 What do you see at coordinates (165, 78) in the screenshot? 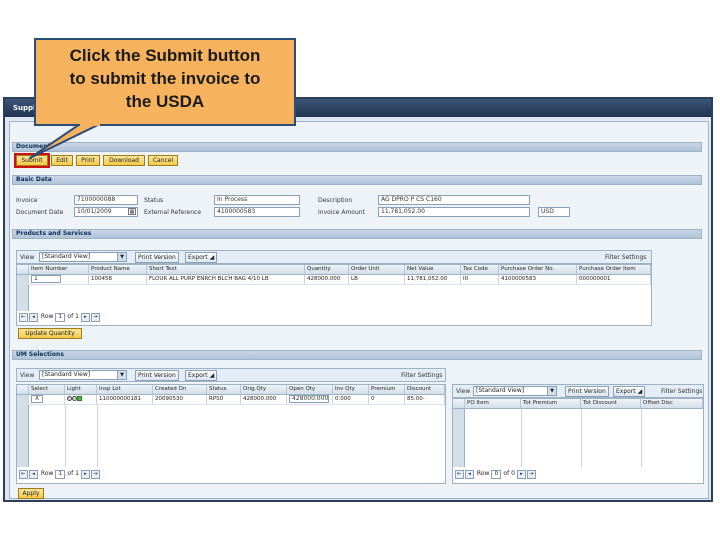
I see `callout-line-2: to submit the invoice to` at bounding box center [165, 78].